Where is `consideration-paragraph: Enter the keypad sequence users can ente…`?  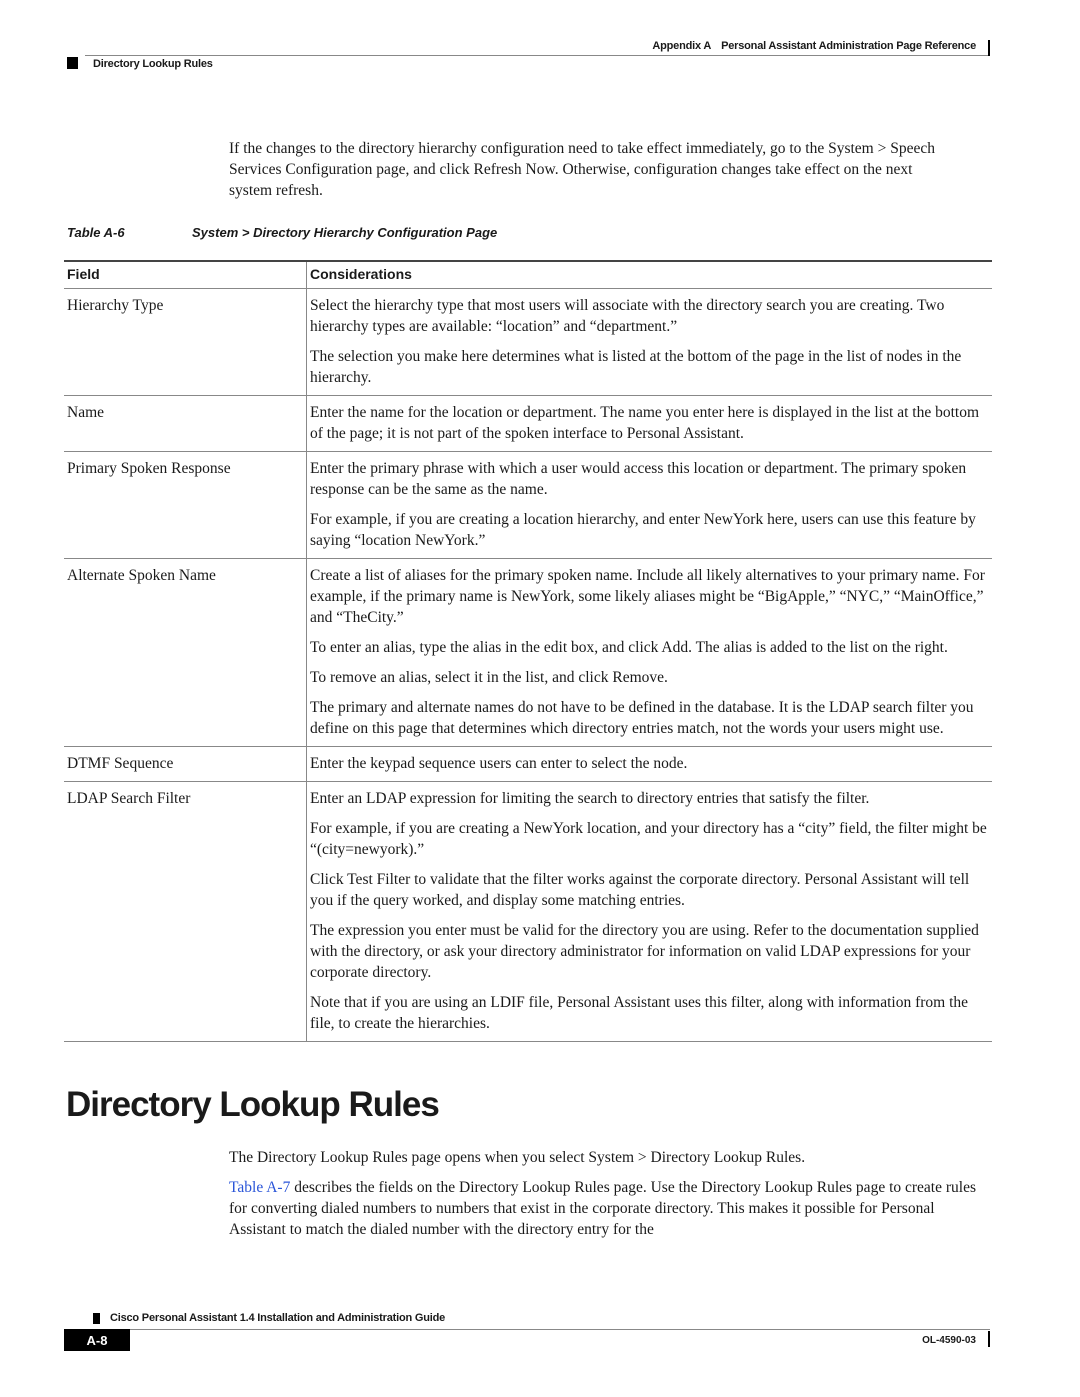 consideration-paragraph: Enter the keypad sequence users can ente… is located at coordinates (499, 763).